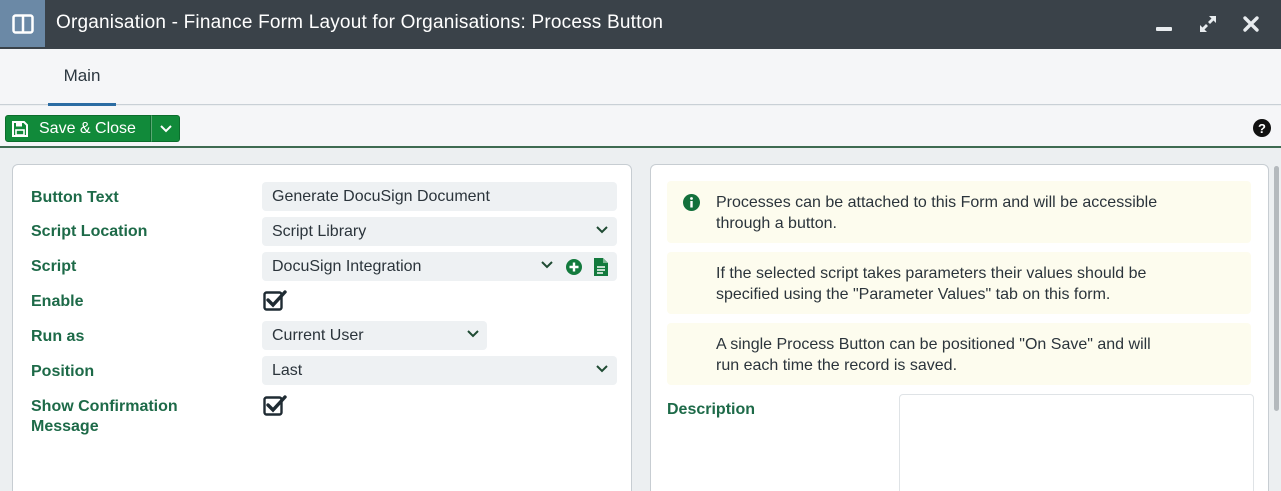 Image resolution: width=1281 pixels, height=491 pixels. What do you see at coordinates (1076, 442) in the screenshot?
I see `description-input` at bounding box center [1076, 442].